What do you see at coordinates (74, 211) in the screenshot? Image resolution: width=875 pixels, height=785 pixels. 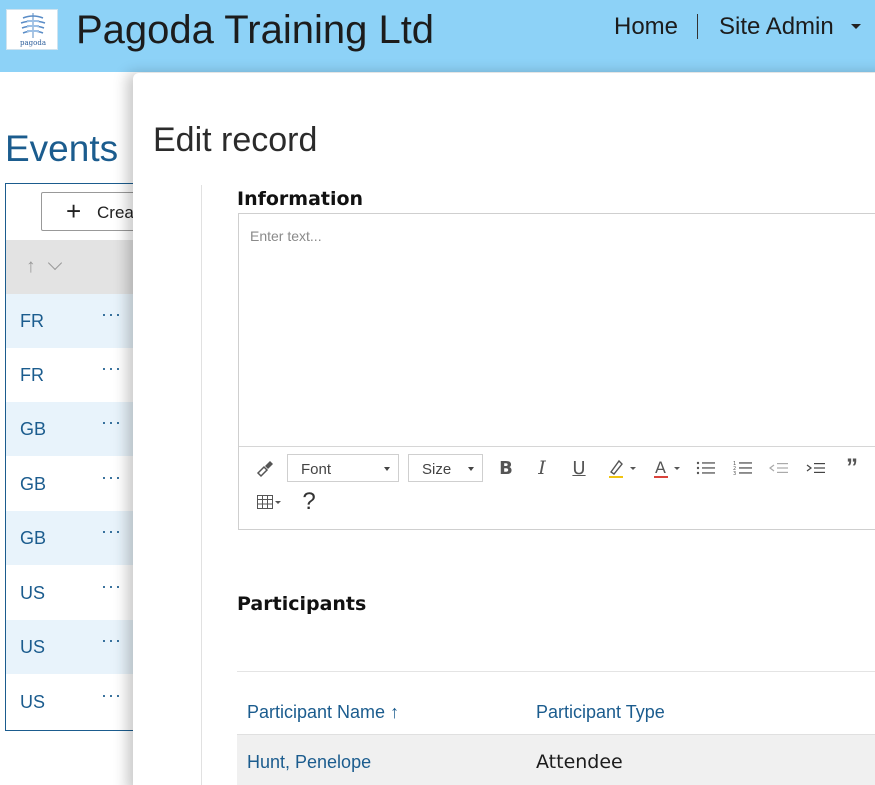 I see `plus-icon: +` at bounding box center [74, 211].